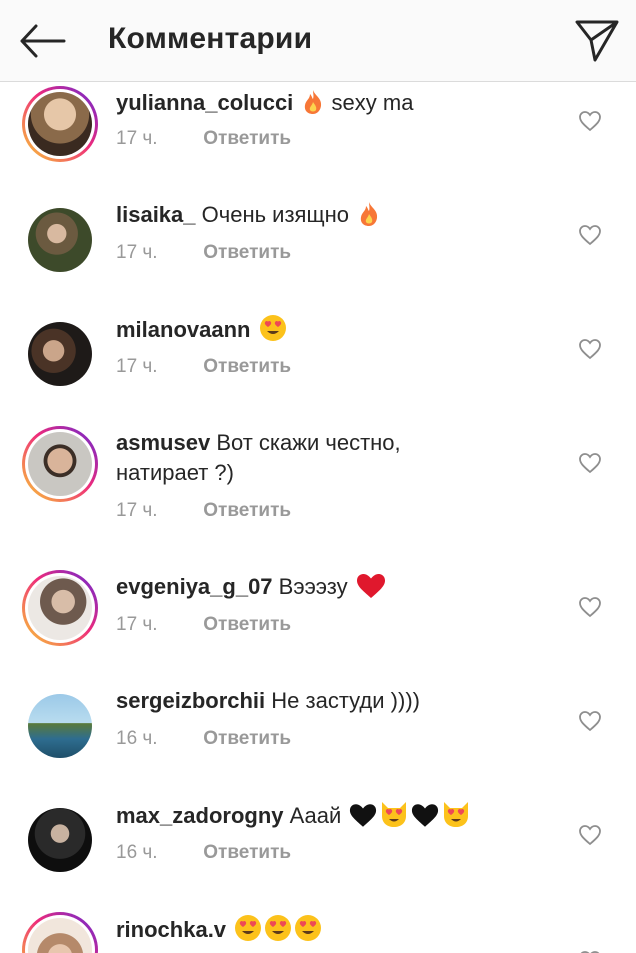  I want to click on comment-row: max_zadorogny Ааай 16 ч. Ответить, so click(318, 851).